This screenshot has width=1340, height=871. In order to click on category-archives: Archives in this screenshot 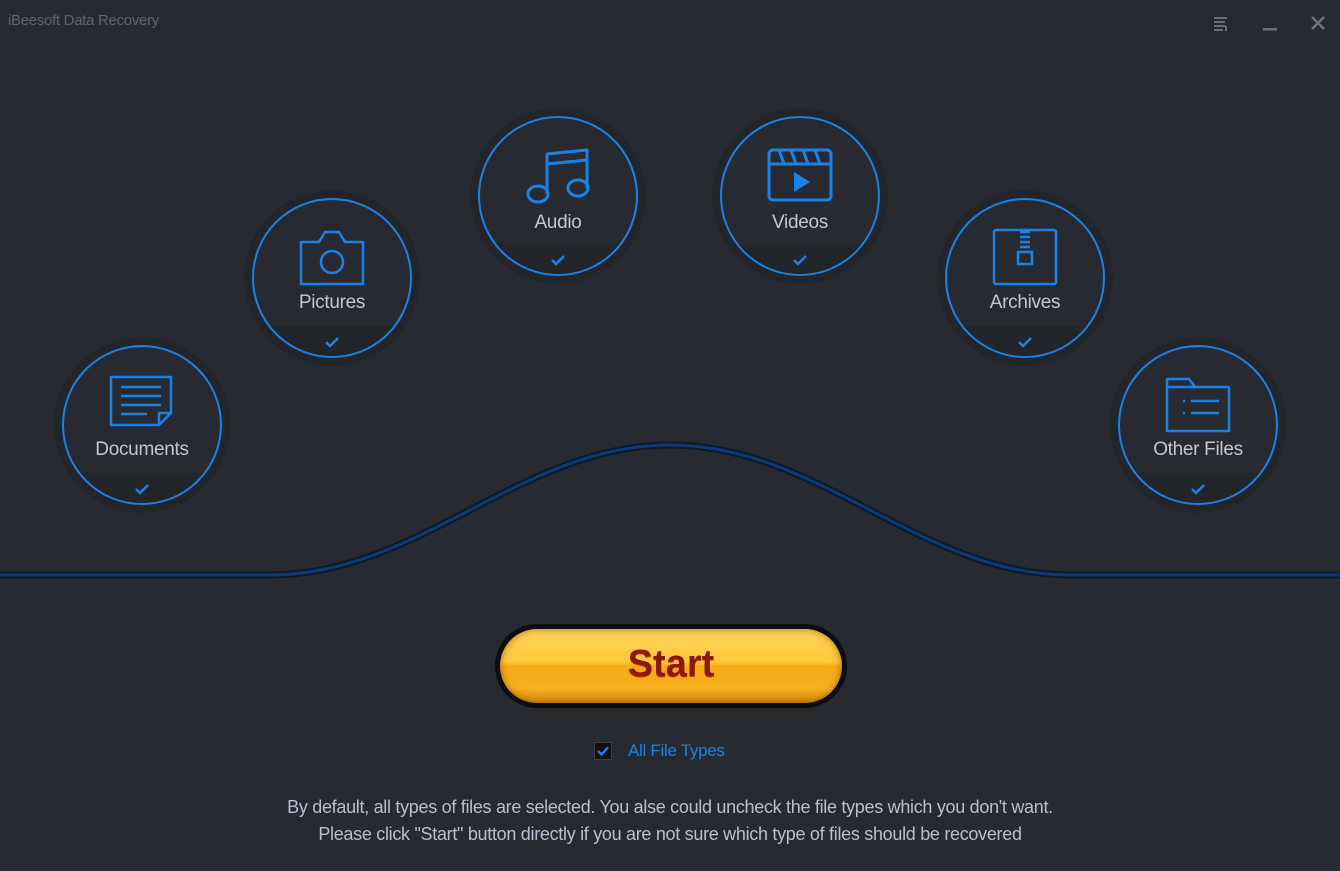, I will do `click(1025, 278)`.